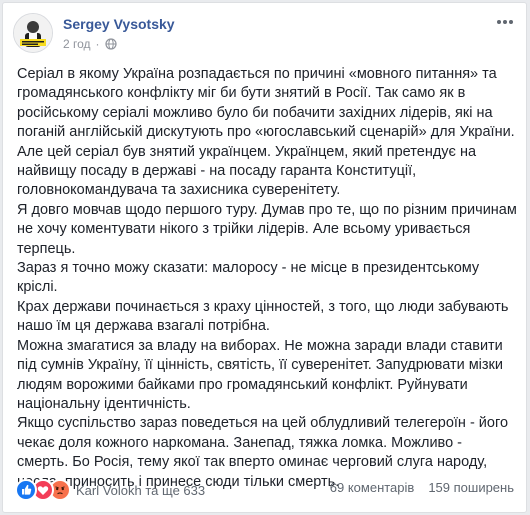  I want to click on likers-text: Karl Volokh та ще 633, so click(140, 490).